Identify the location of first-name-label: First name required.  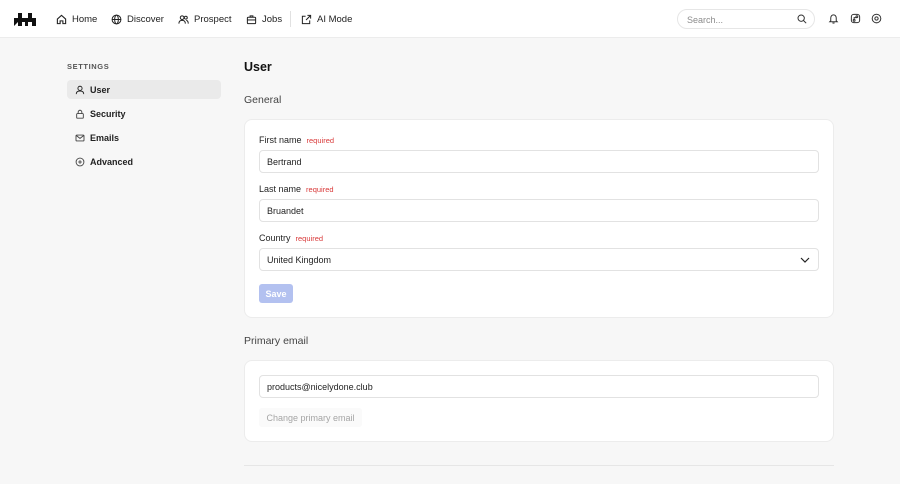
(296, 140).